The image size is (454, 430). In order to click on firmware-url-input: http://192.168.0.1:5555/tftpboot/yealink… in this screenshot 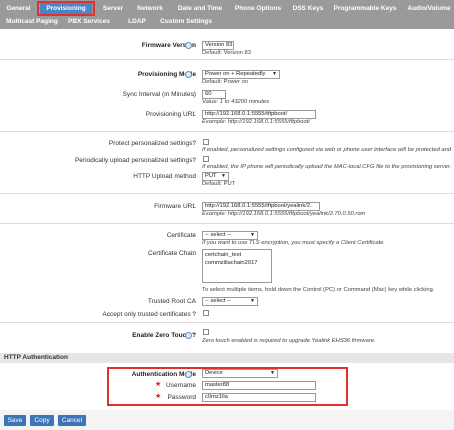, I will do `click(261, 206)`.